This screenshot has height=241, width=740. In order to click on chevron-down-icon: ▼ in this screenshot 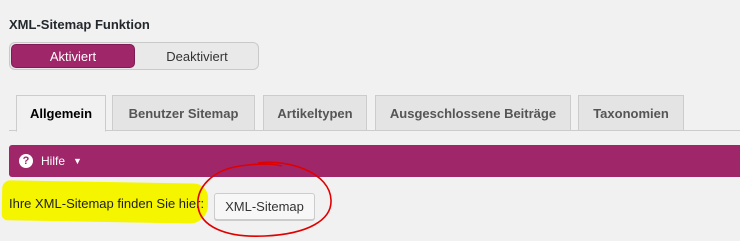, I will do `click(77, 161)`.